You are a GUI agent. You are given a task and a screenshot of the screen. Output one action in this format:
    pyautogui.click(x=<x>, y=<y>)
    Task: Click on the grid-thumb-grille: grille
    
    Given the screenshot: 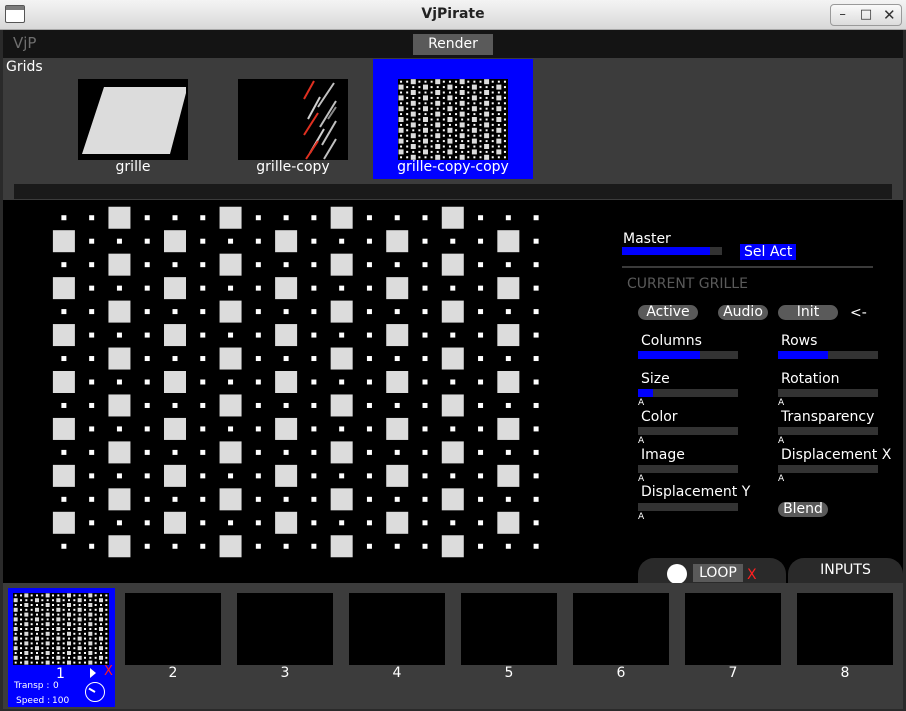 What is the action you would take?
    pyautogui.click(x=133, y=129)
    